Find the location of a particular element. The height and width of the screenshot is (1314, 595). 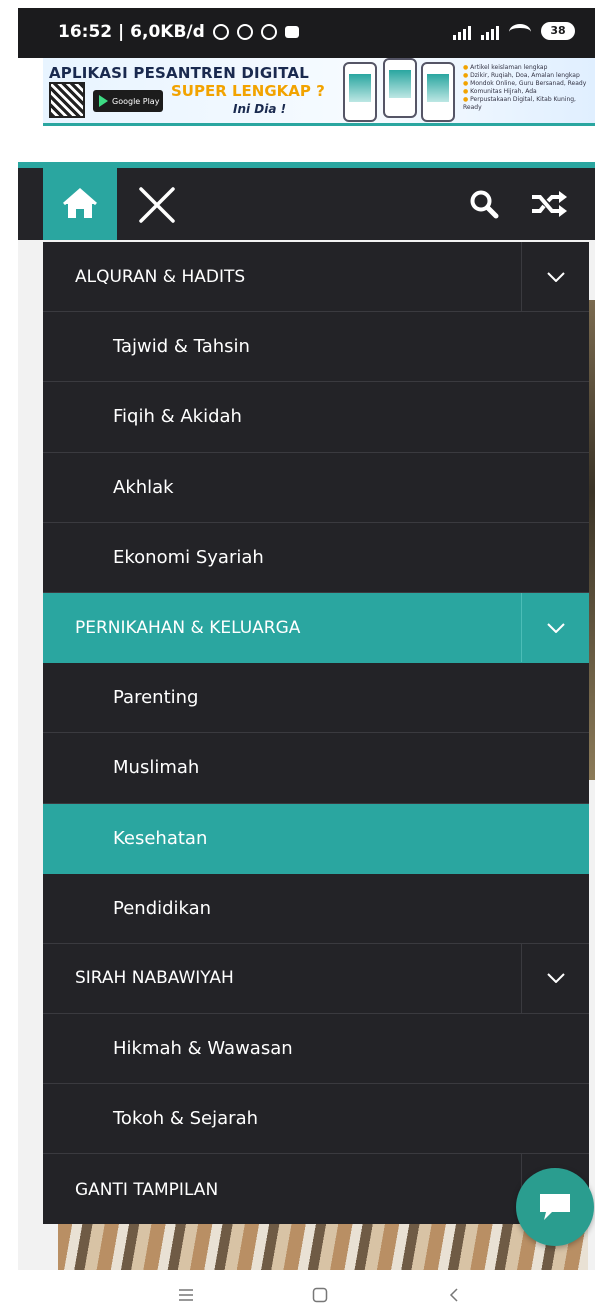

menu-item-label: GANTI TAMPILAN is located at coordinates (147, 1189).